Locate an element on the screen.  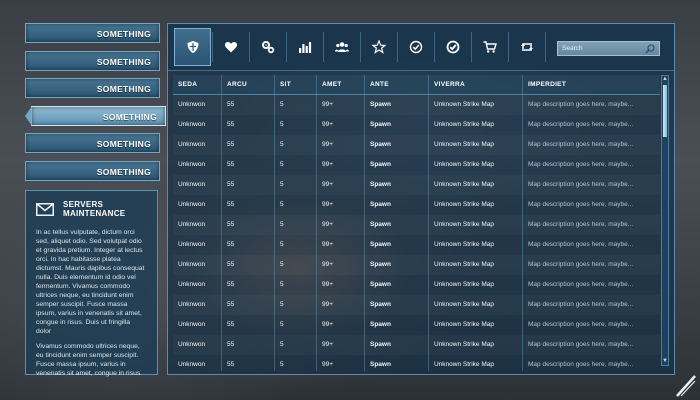
toolbar-favorites-button is located at coordinates (378, 47).